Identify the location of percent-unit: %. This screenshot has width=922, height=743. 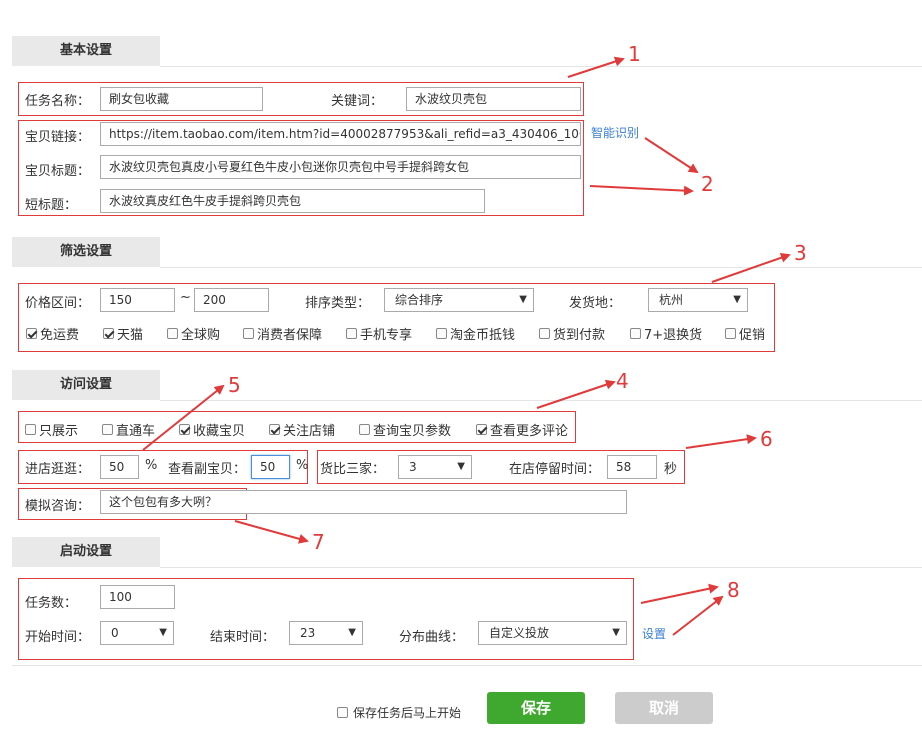
(302, 465).